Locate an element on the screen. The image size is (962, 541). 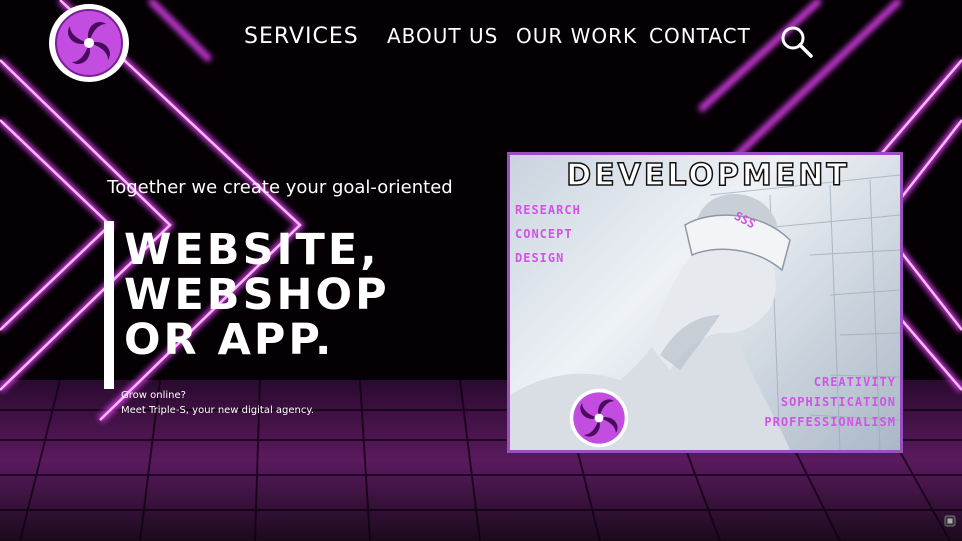
main-navigation: SERVICES ABOUT US OUR WORK CONTACT is located at coordinates (481, 42).